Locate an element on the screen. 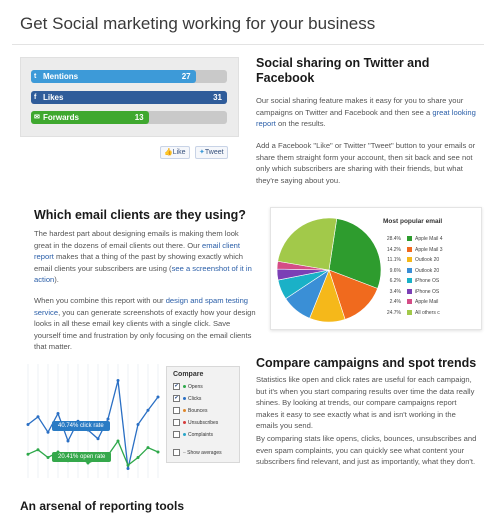  dash-icon: – is located at coordinates (184, 453).